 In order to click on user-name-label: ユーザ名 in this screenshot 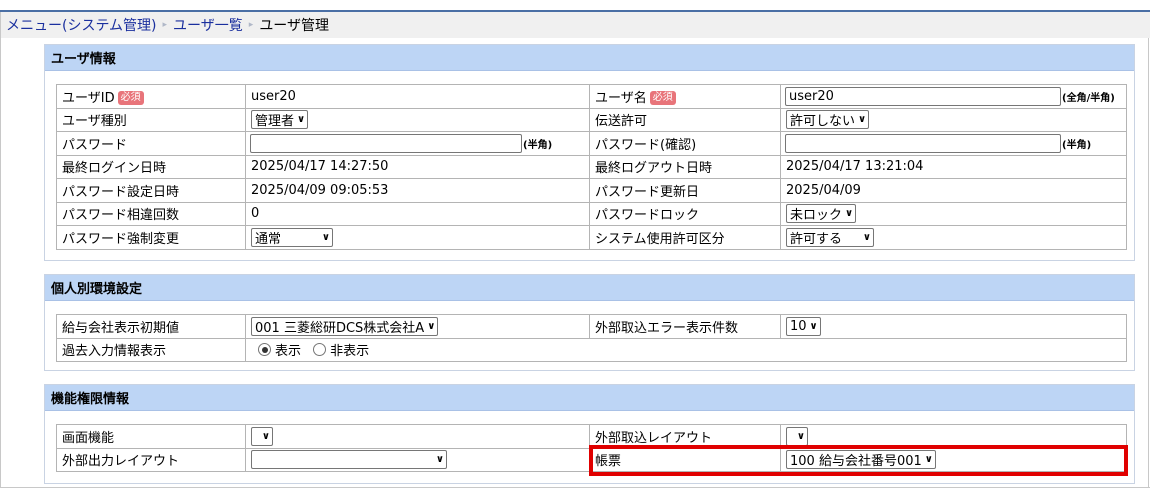, I will do `click(621, 98)`.